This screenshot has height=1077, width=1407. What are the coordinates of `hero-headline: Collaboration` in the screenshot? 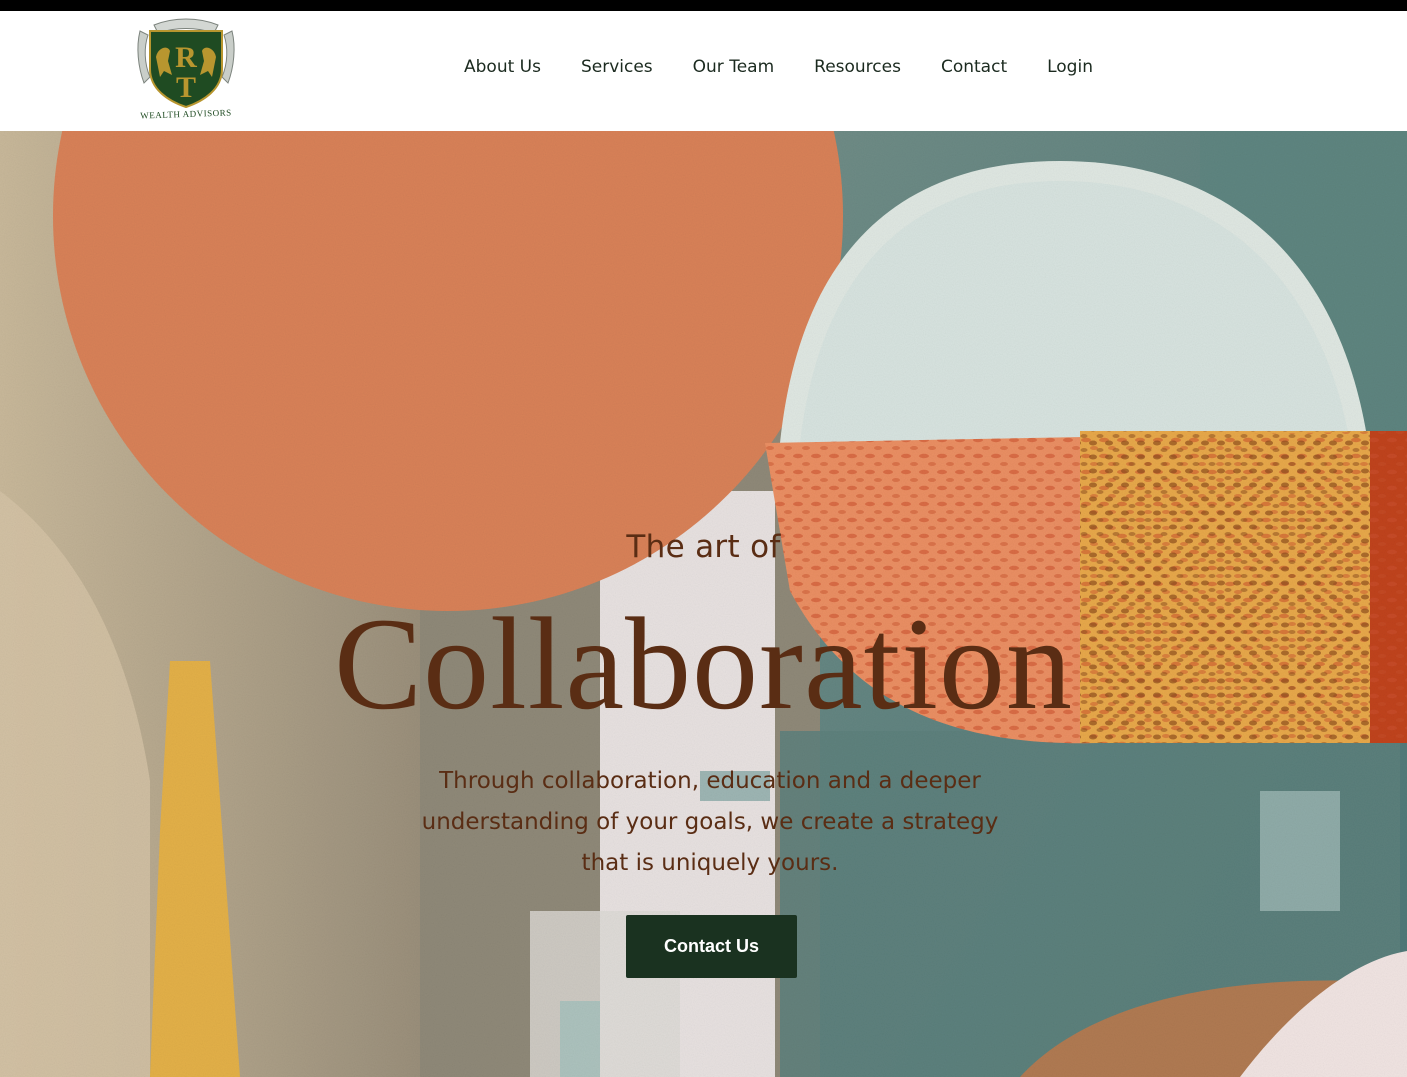 It's located at (703, 663).